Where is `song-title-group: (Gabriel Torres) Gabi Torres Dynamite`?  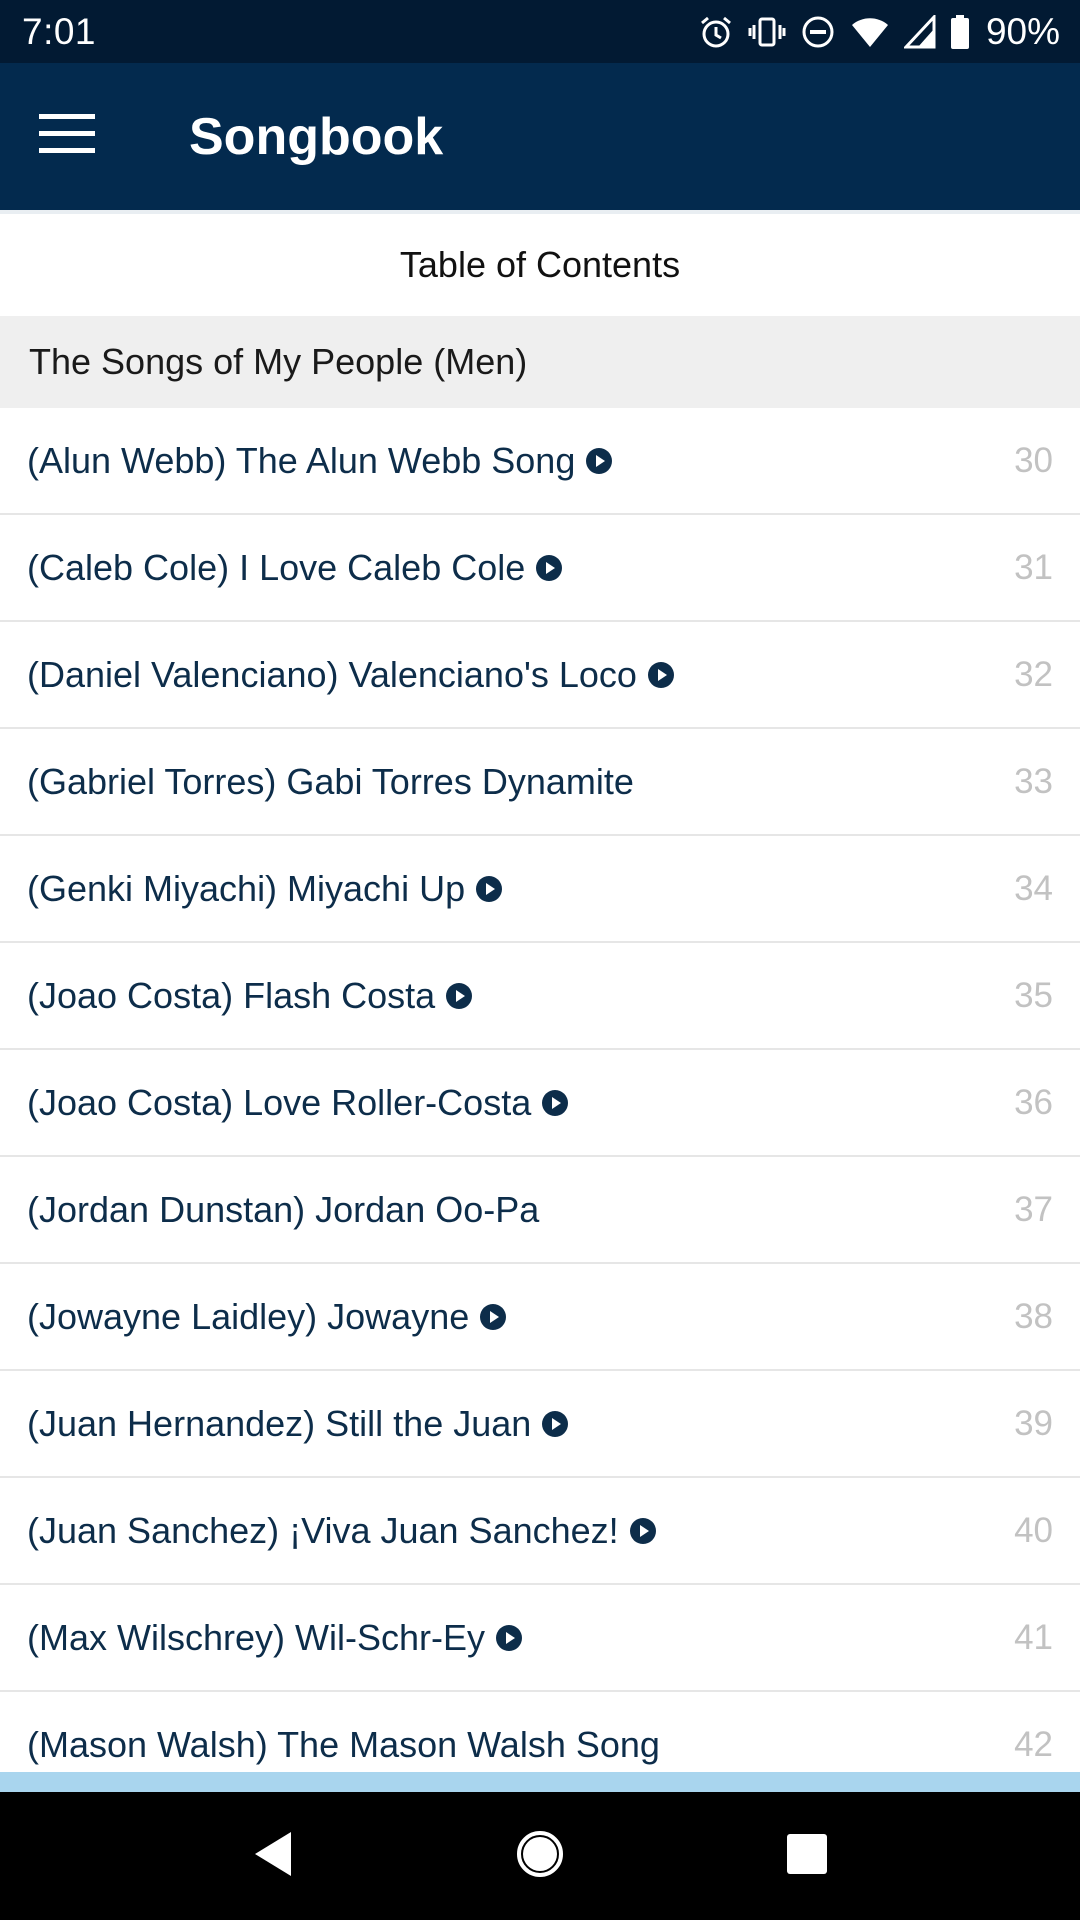
song-title-group: (Gabriel Torres) Gabi Torres Dynamite is located at coordinates (330, 782).